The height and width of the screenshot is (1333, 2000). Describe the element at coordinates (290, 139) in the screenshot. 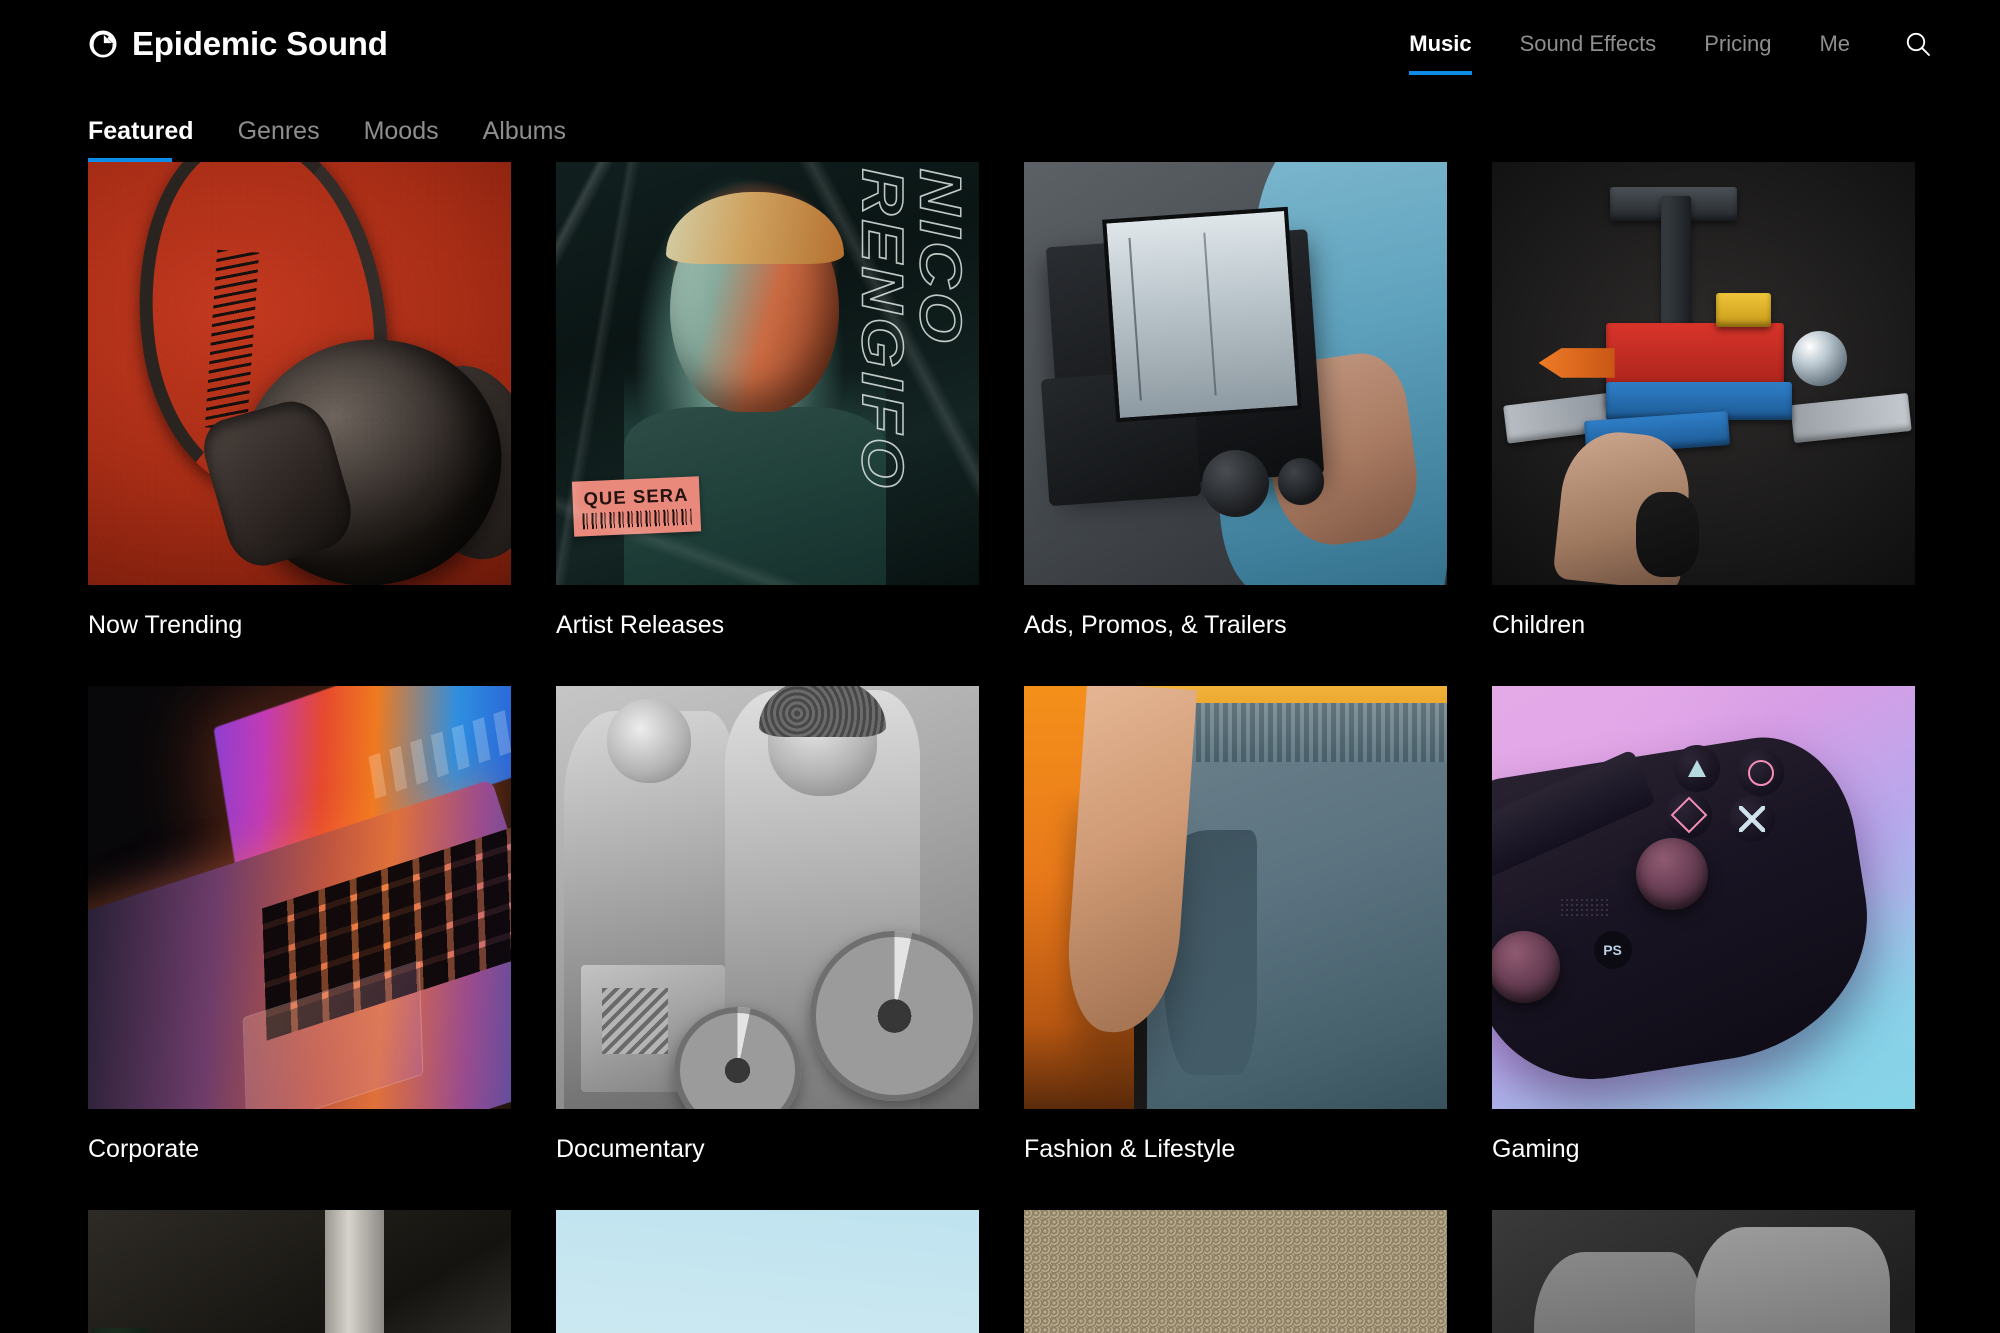

I see `tab-genres: Genres` at that location.